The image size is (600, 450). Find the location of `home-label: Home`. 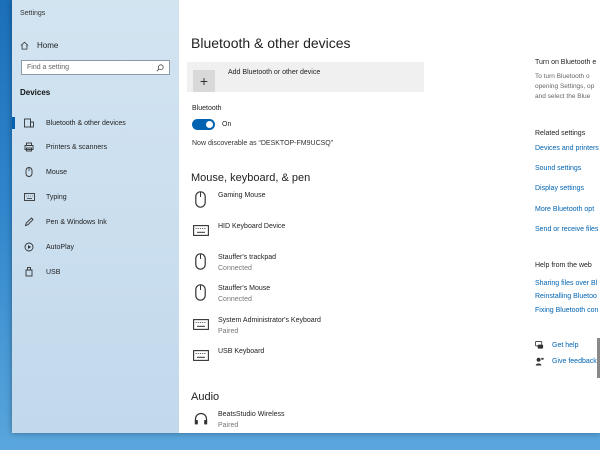

home-label: Home is located at coordinates (48, 45).